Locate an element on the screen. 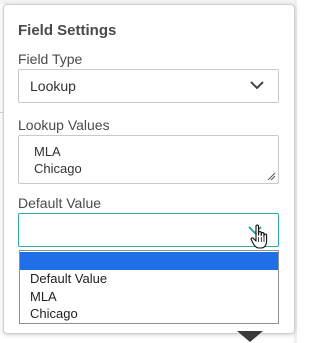 Image resolution: width=320 pixels, height=343 pixels. resize-grip-icon is located at coordinates (271, 176).